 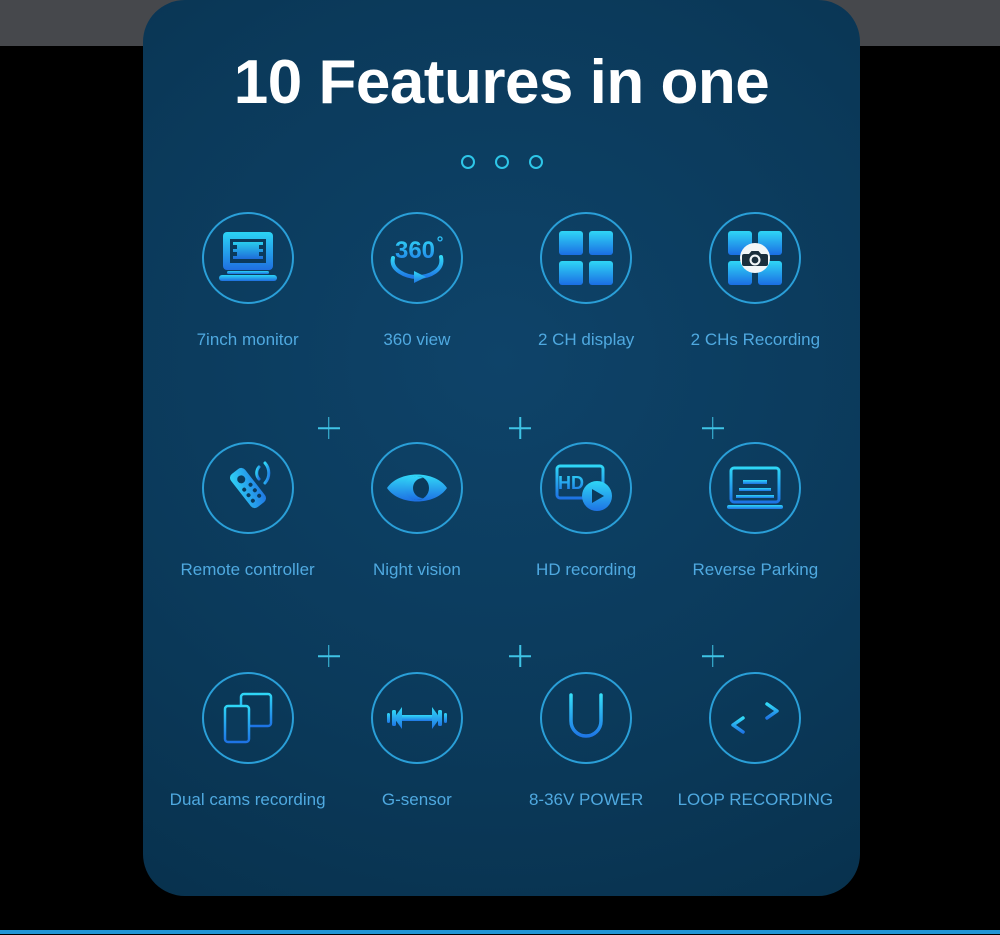 I want to click on feature-item-2ch-display: 2 CH display, so click(x=586, y=327).